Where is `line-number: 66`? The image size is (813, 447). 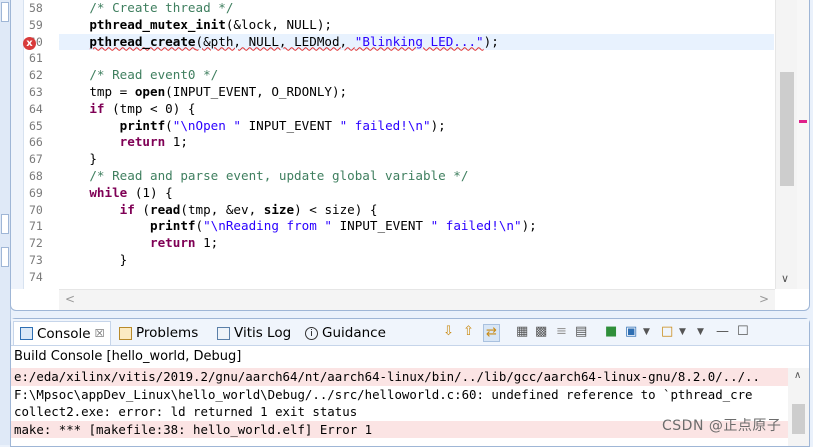 line-number: 66 is located at coordinates (36, 142).